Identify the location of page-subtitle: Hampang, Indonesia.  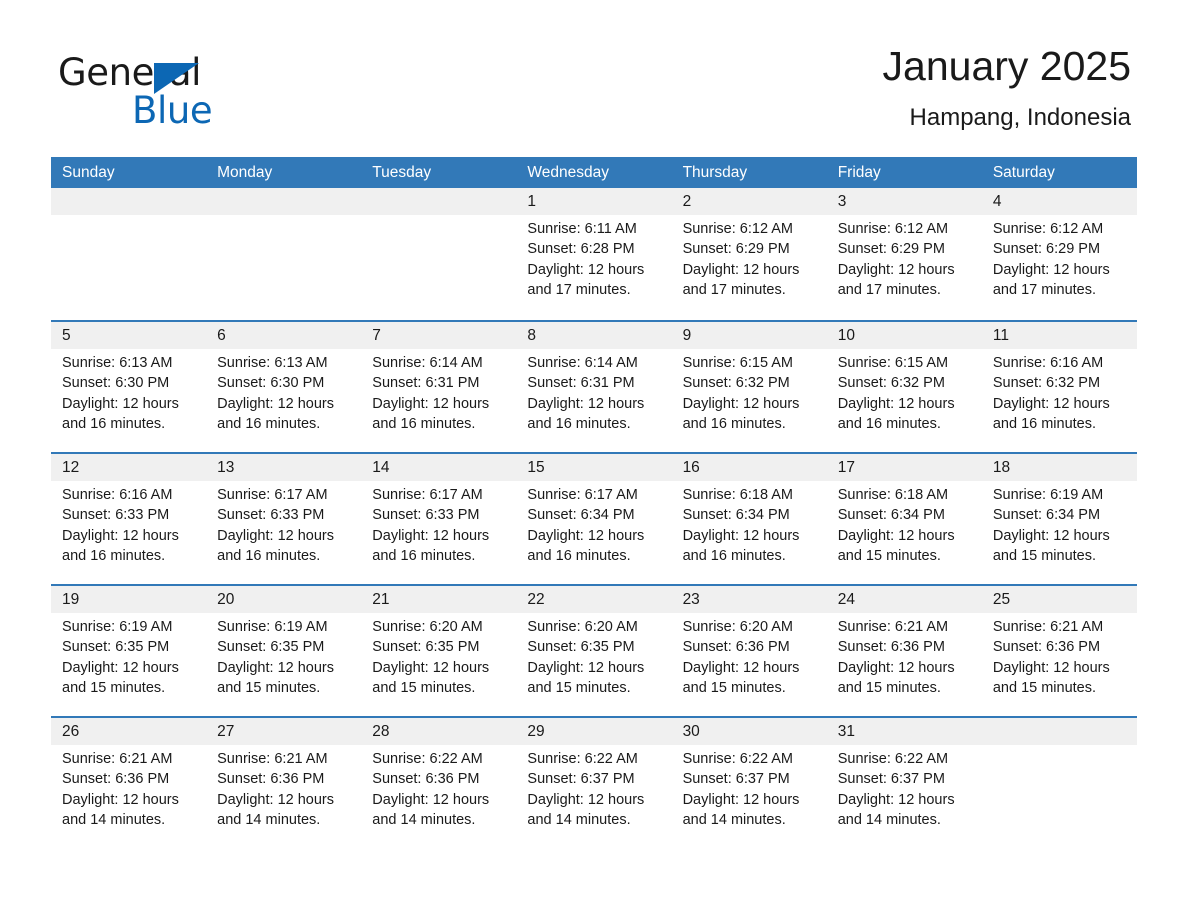
(1020, 117).